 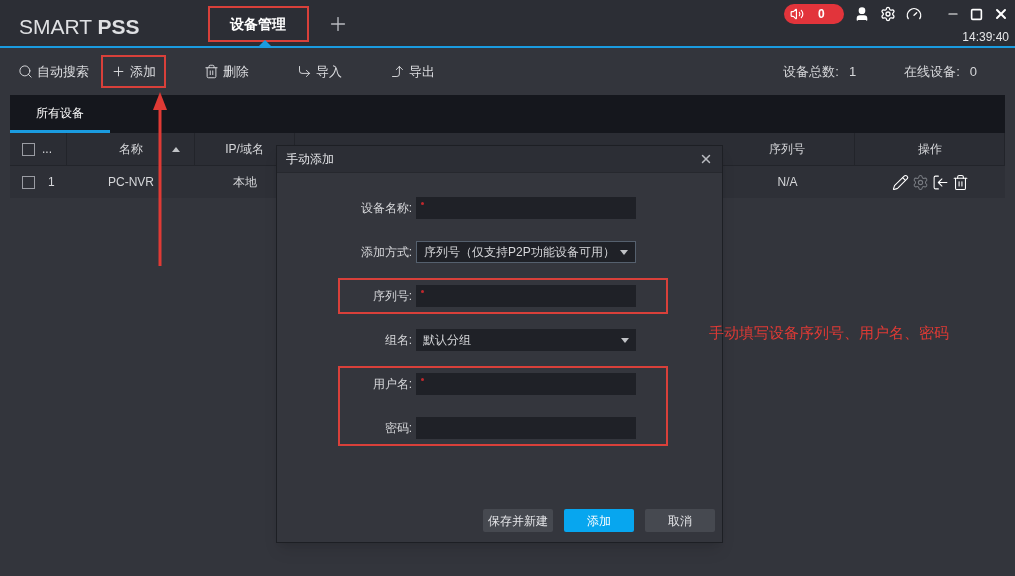 I want to click on stat-value: 1, so click(x=852, y=71).